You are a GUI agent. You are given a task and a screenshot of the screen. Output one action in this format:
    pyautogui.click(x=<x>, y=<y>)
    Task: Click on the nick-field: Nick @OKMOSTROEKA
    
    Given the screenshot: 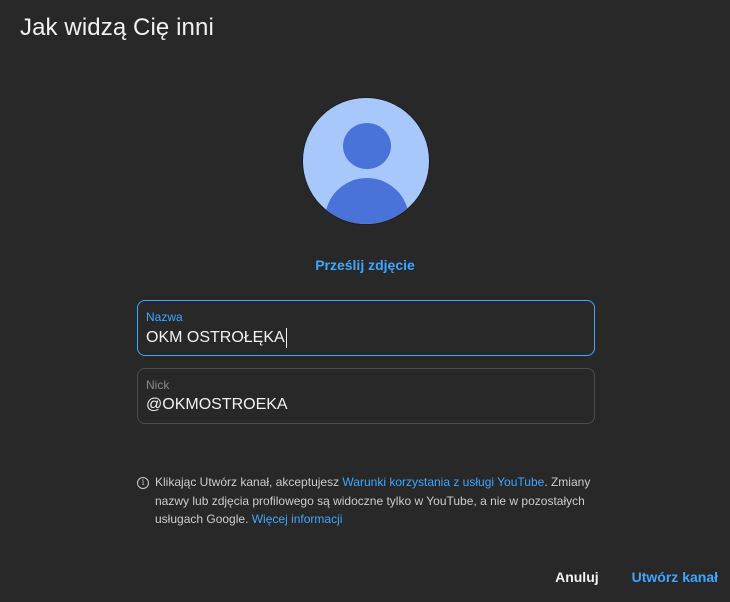 What is the action you would take?
    pyautogui.click(x=366, y=396)
    